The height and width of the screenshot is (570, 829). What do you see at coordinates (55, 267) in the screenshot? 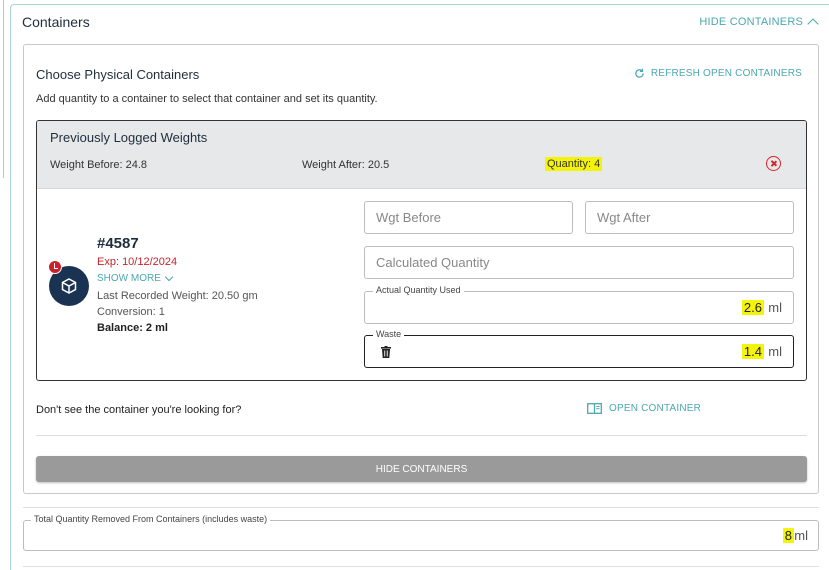
I see `clock-icon` at bounding box center [55, 267].